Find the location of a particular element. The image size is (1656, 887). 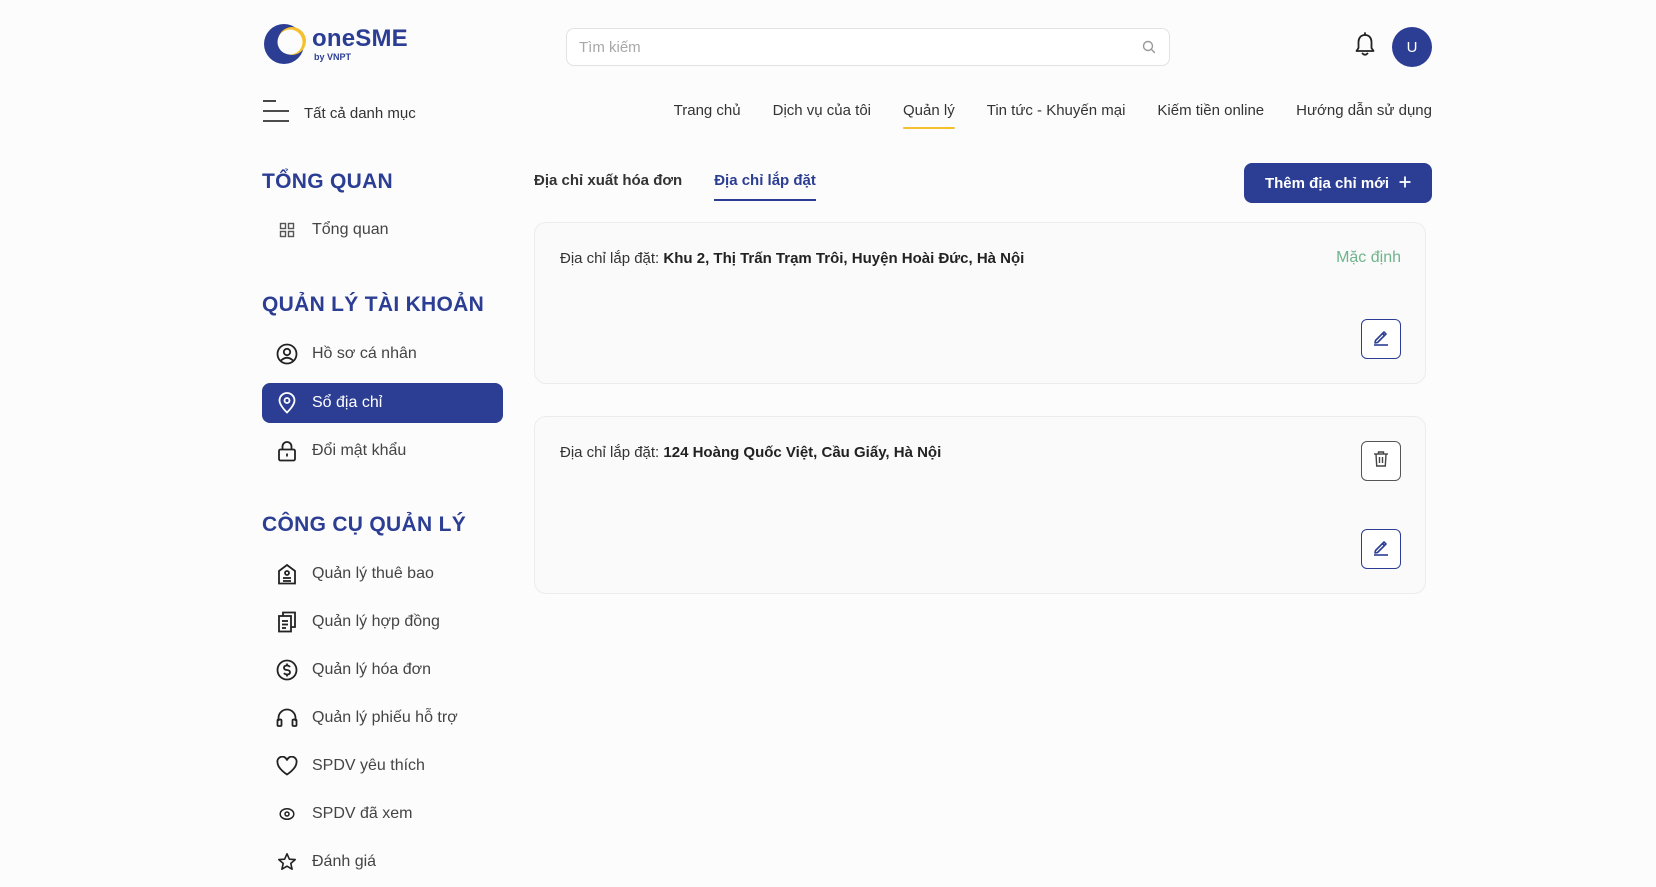

dollar-circle-icon is located at coordinates (287, 670).